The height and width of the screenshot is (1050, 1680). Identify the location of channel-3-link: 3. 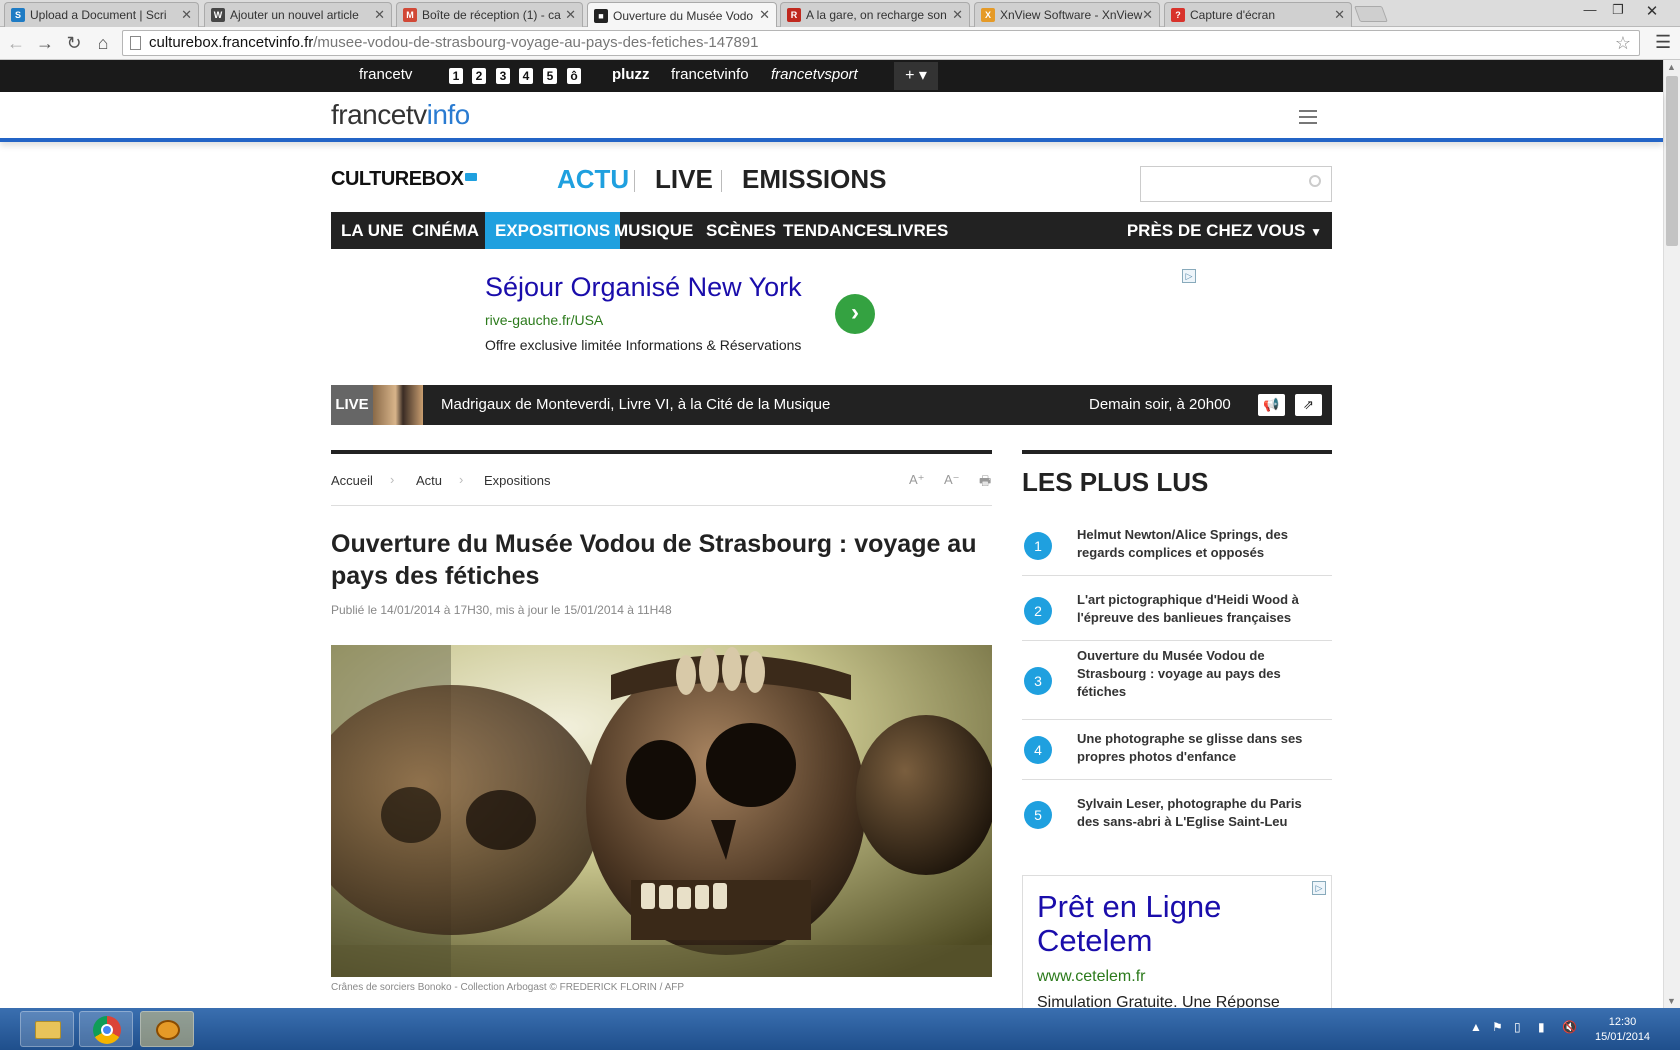
(503, 76).